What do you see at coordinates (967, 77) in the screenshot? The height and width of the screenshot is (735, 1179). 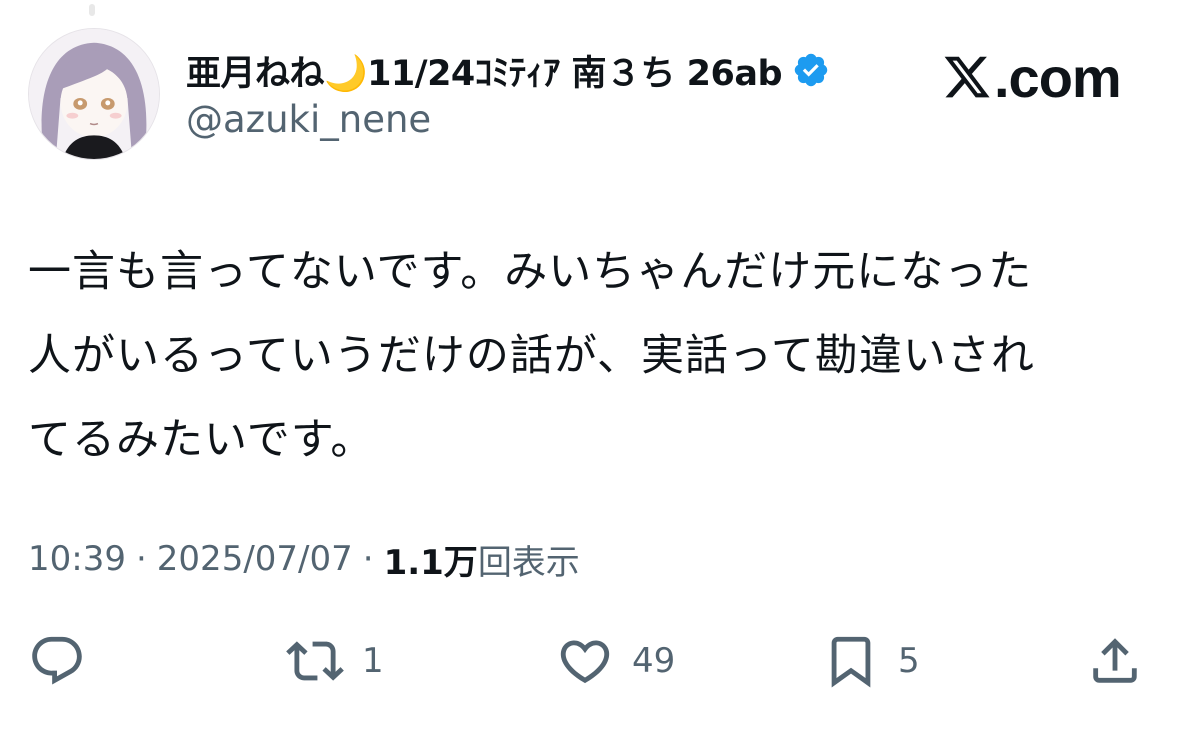 I see `x-logo-icon` at bounding box center [967, 77].